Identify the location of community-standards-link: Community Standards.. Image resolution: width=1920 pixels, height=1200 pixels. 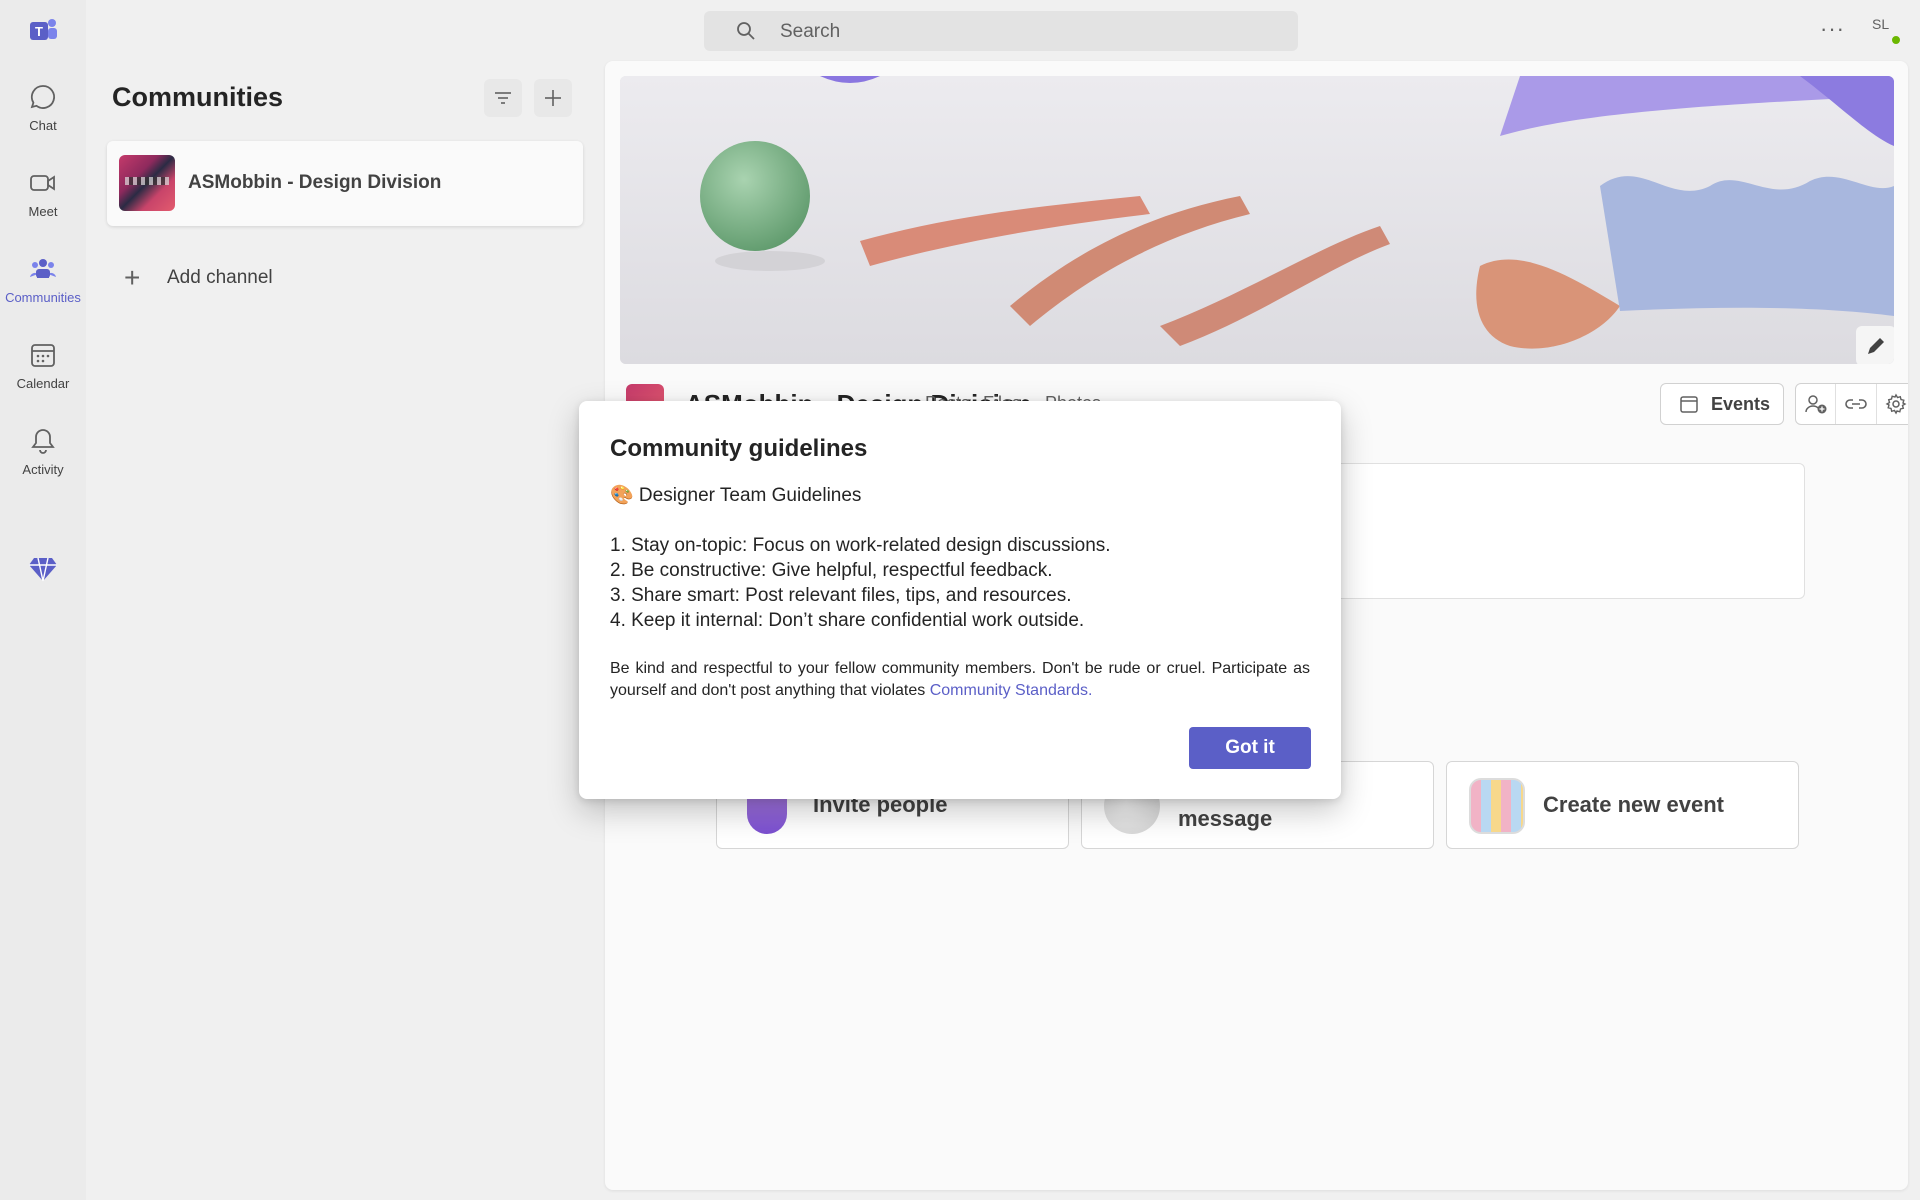
(1011, 690).